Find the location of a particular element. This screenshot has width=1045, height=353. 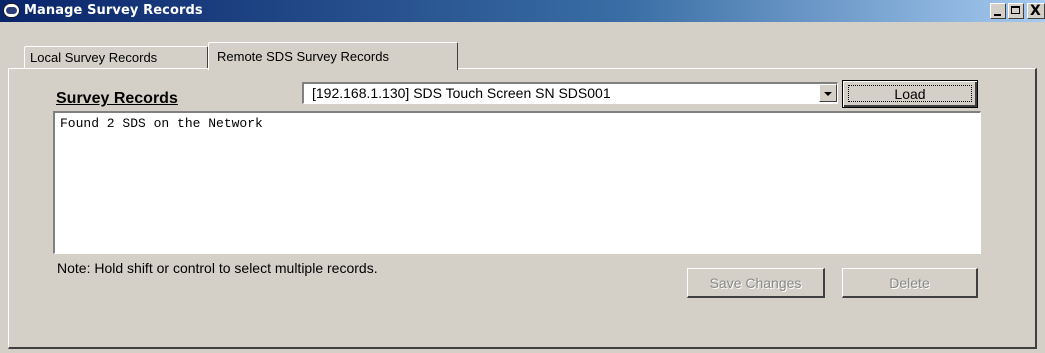

maximize-button is located at coordinates (1016, 11).